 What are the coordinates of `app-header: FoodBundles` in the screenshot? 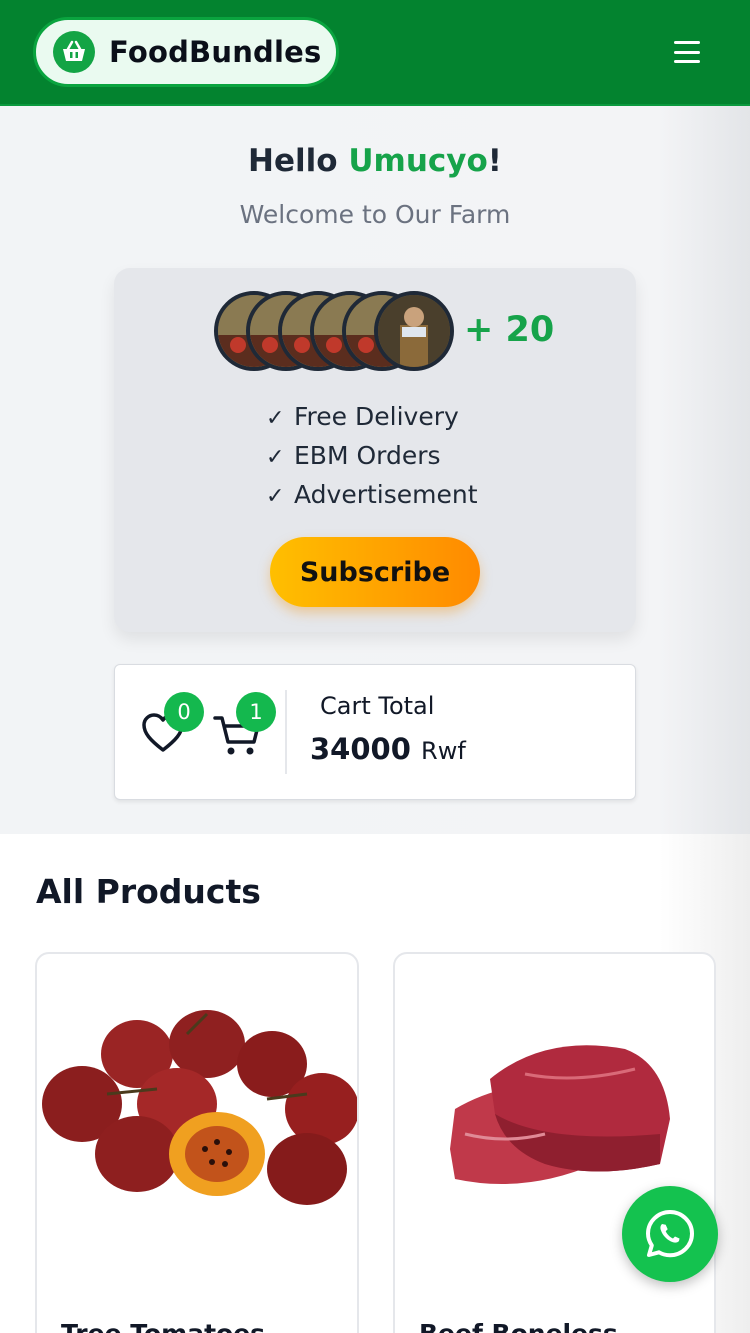 It's located at (375, 53).